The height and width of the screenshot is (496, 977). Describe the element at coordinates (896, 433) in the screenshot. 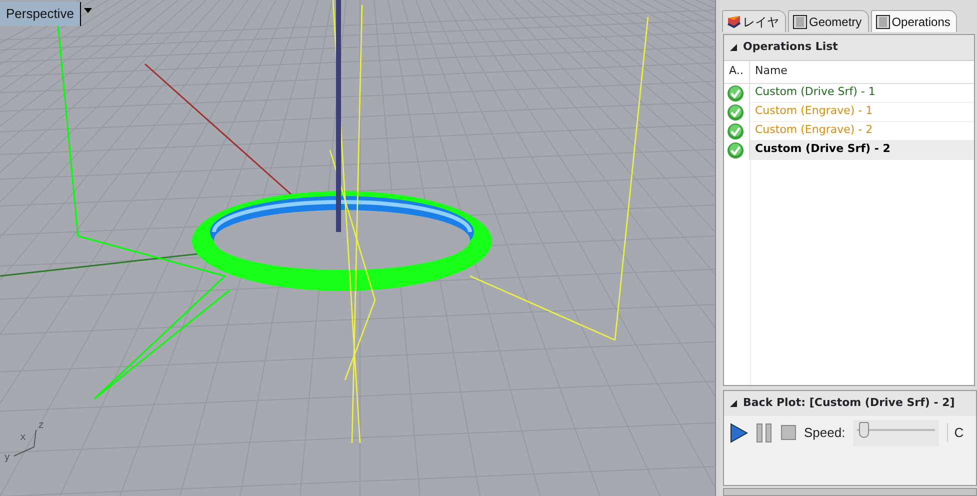

I see `speed-slider` at that location.